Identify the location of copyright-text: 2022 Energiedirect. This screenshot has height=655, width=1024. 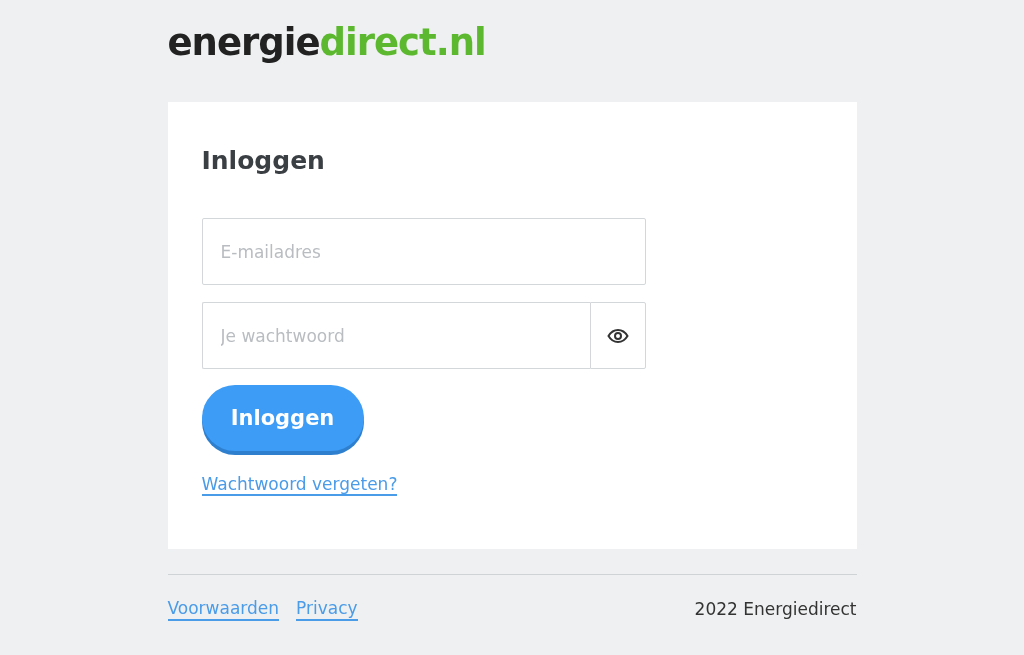
(775, 609).